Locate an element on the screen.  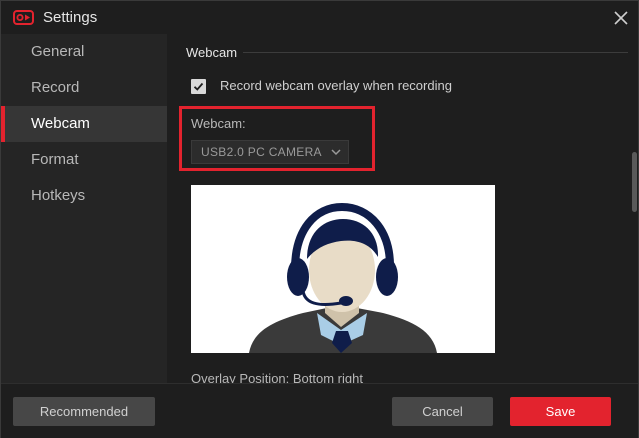
person-headset-illustration is located at coordinates (343, 277).